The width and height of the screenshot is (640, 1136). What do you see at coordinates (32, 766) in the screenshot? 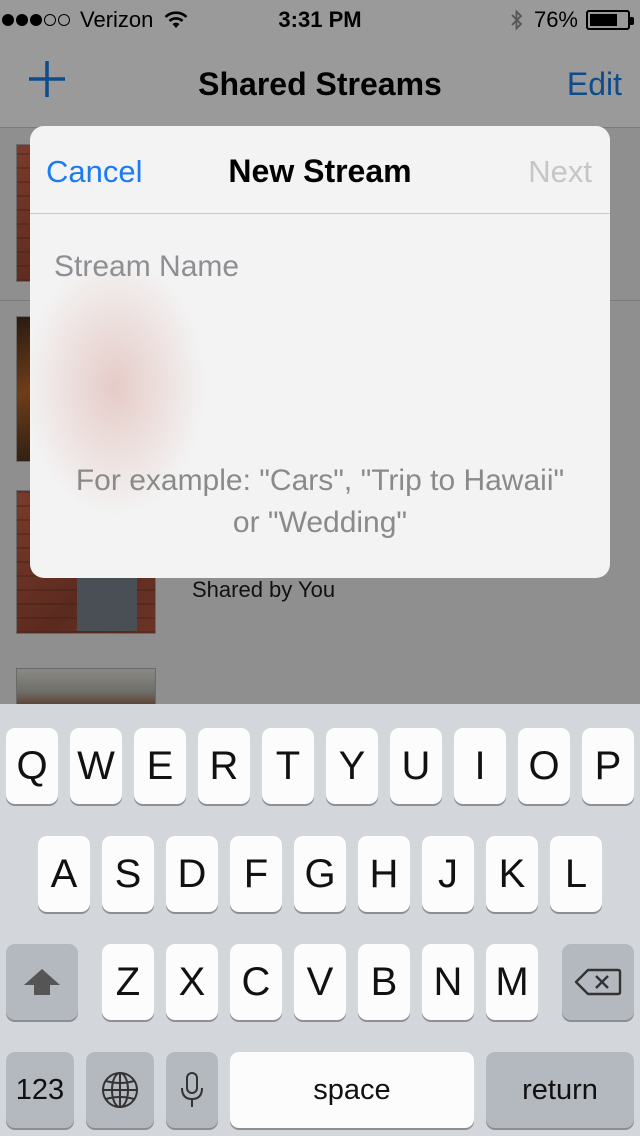
I see `key-q: Q` at bounding box center [32, 766].